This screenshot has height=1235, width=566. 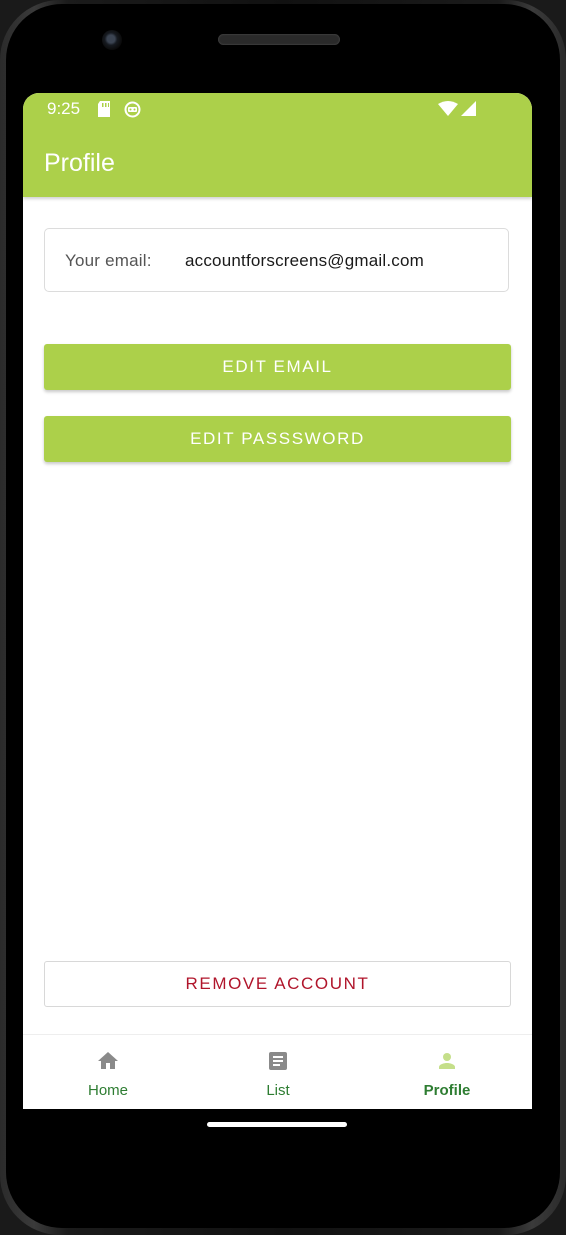 I want to click on nav-label-home: Home, so click(x=107, y=1090).